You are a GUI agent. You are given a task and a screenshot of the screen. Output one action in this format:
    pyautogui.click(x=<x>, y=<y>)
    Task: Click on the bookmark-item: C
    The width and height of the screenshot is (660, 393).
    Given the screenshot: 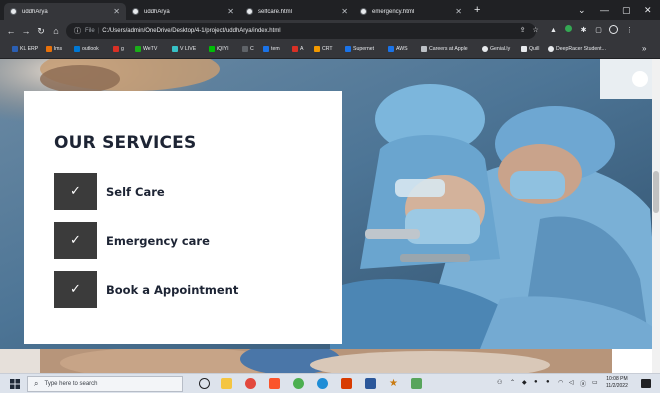 What is the action you would take?
    pyautogui.click(x=248, y=49)
    